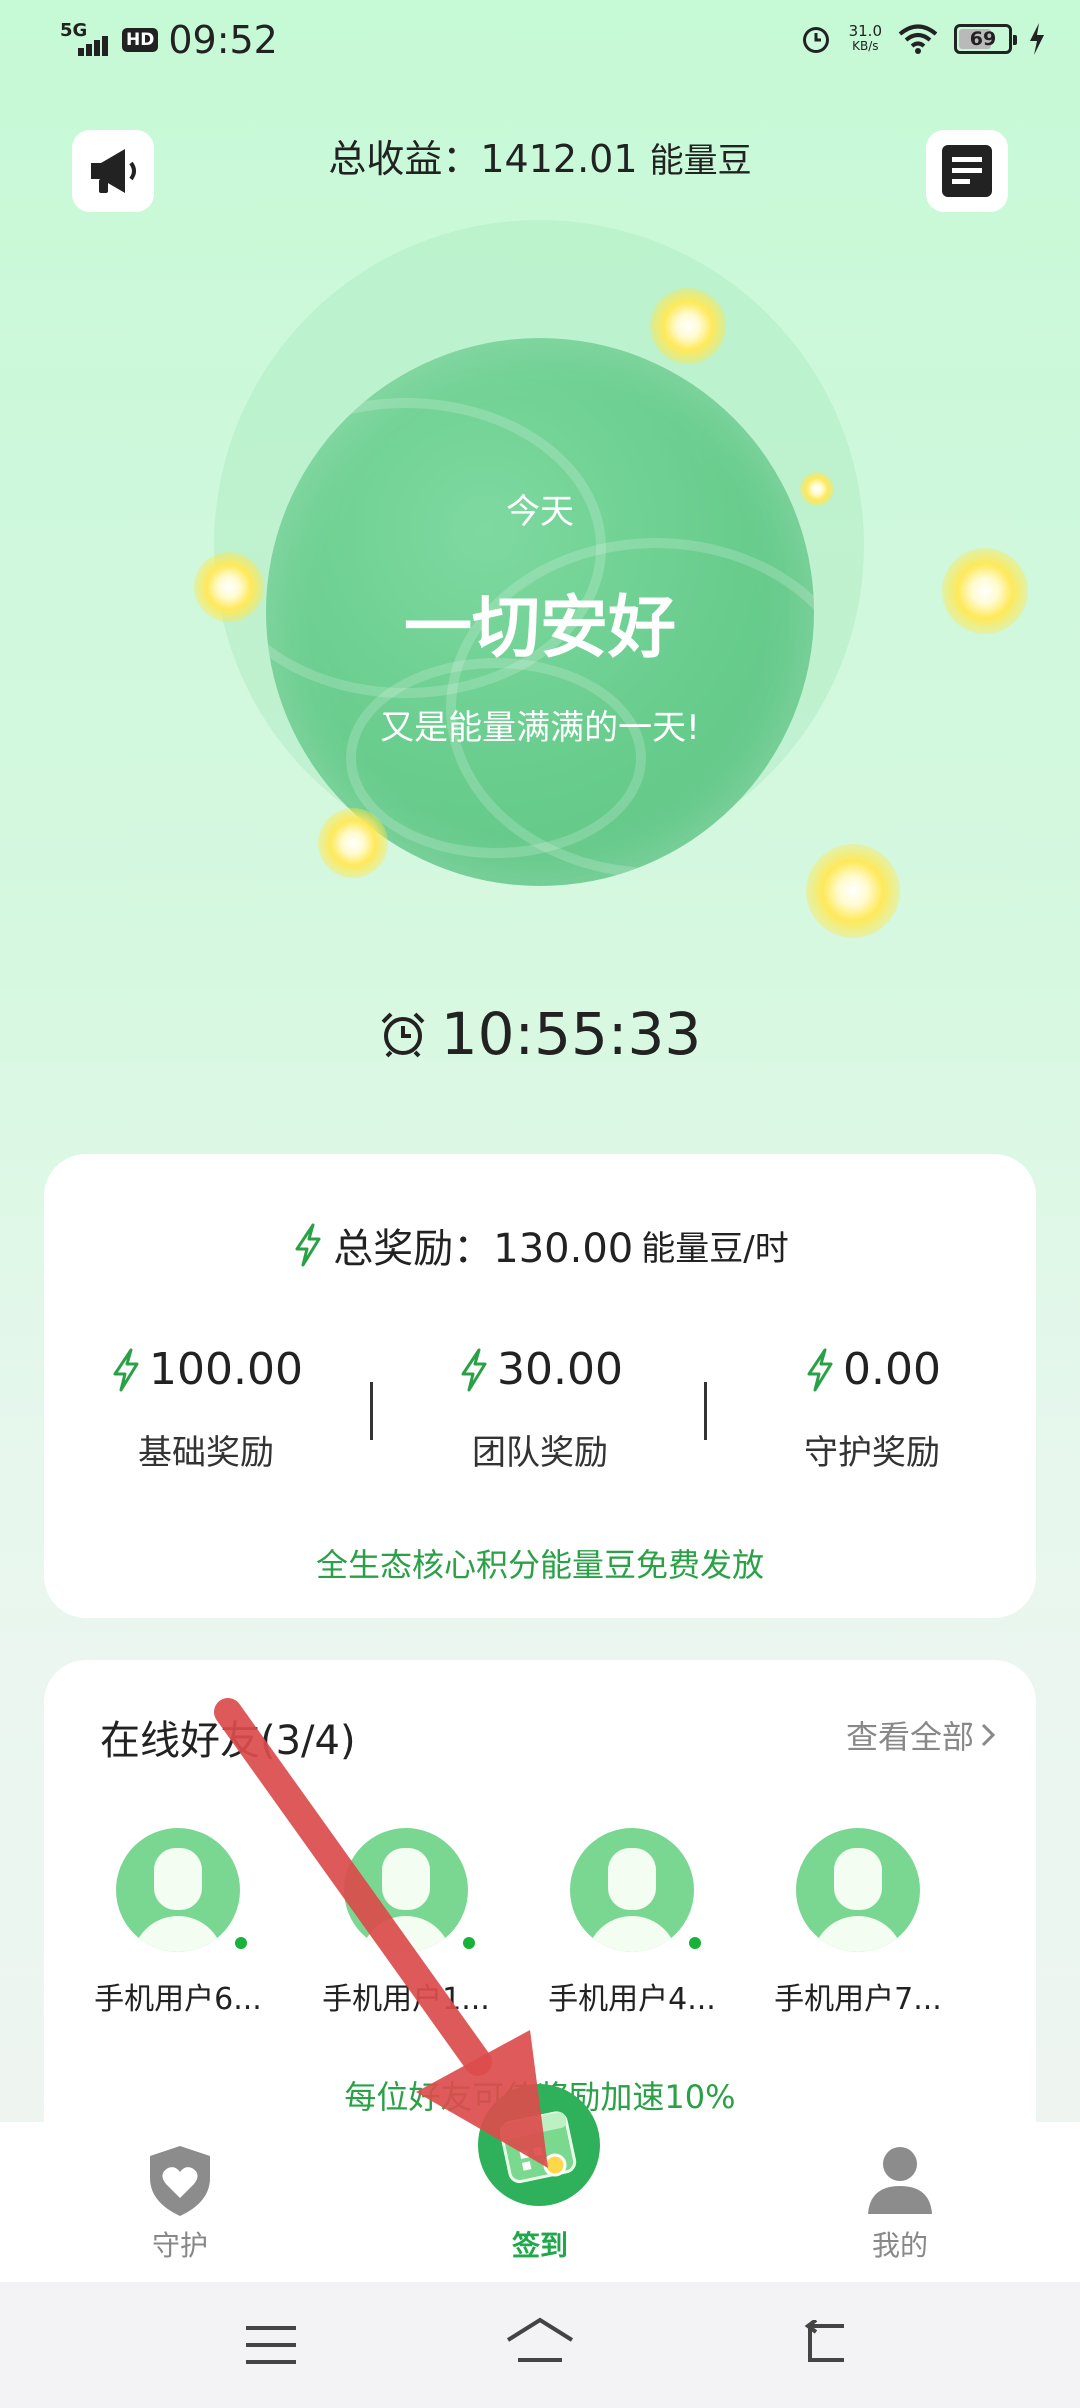  I want to click on wifi-icon, so click(918, 39).